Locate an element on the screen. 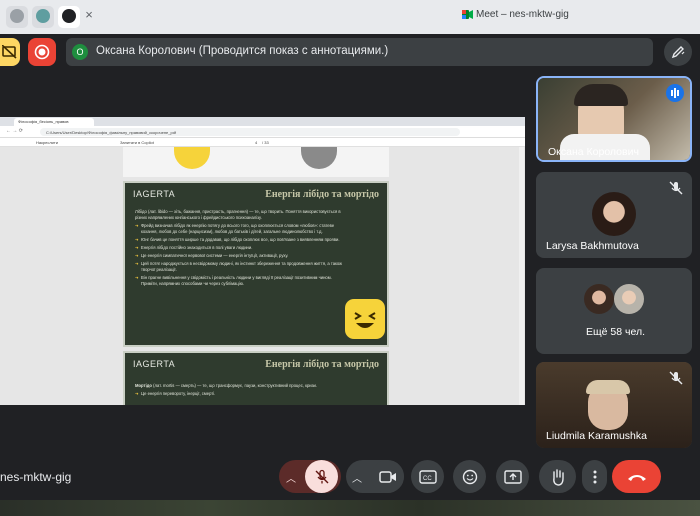  meeting-code: nes-mktw-gig is located at coordinates (36, 477).